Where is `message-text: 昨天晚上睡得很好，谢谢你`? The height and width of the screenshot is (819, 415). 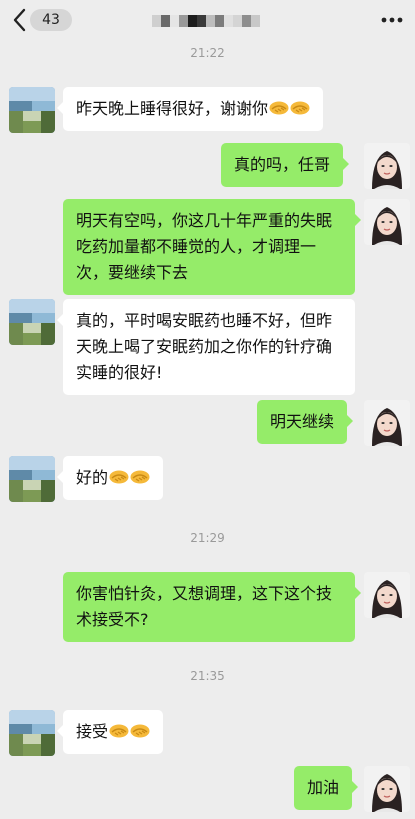 message-text: 昨天晚上睡得很好，谢谢你 is located at coordinates (172, 108).